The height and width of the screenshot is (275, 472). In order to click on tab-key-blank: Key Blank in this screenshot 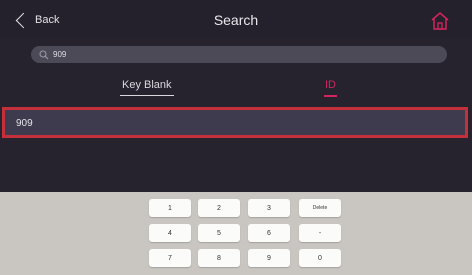, I will do `click(147, 87)`.